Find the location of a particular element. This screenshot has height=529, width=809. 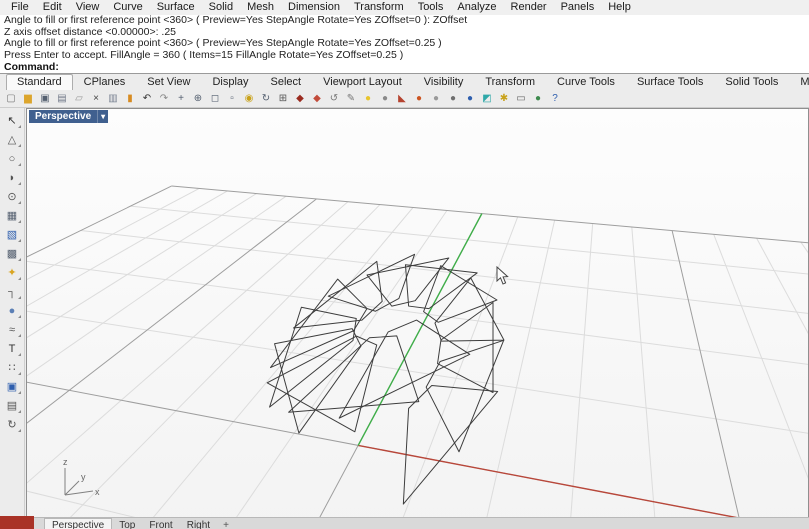

viewport-tab-bar: Perspective Top Front Right + is located at coordinates (404, 523).